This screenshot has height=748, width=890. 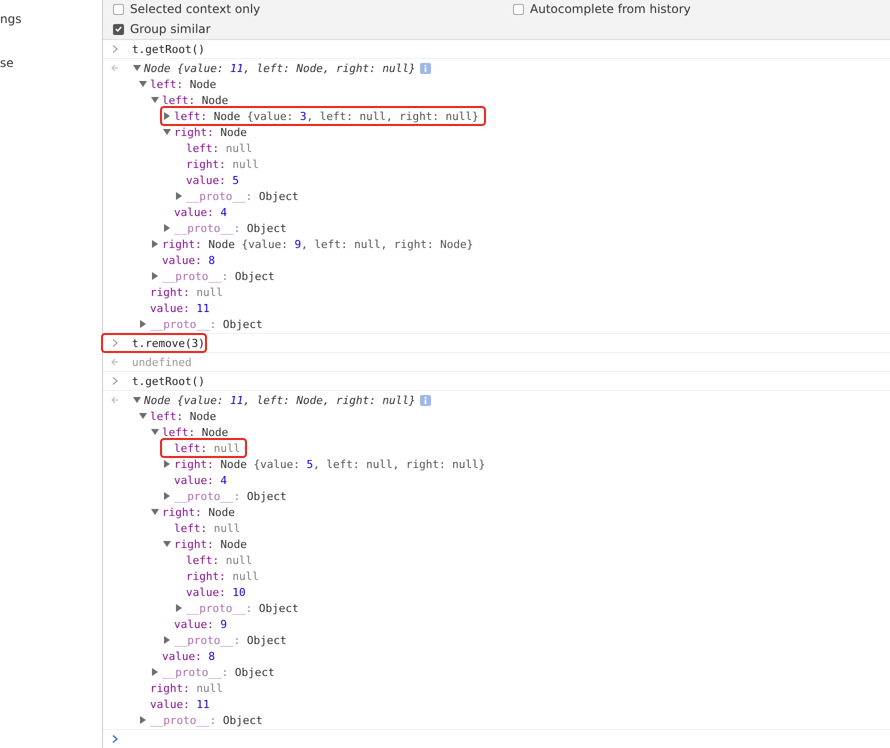 I want to click on property-line: left: Node {value: 3, left: null, right: null}, so click(x=327, y=116).